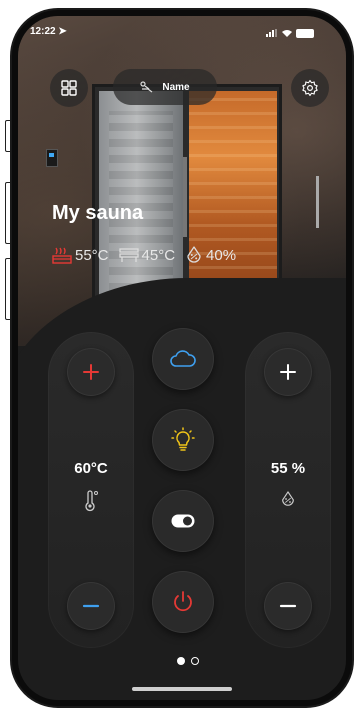 The height and width of the screenshot is (715, 364). I want to click on temperature-value: 60°C, so click(91, 468).